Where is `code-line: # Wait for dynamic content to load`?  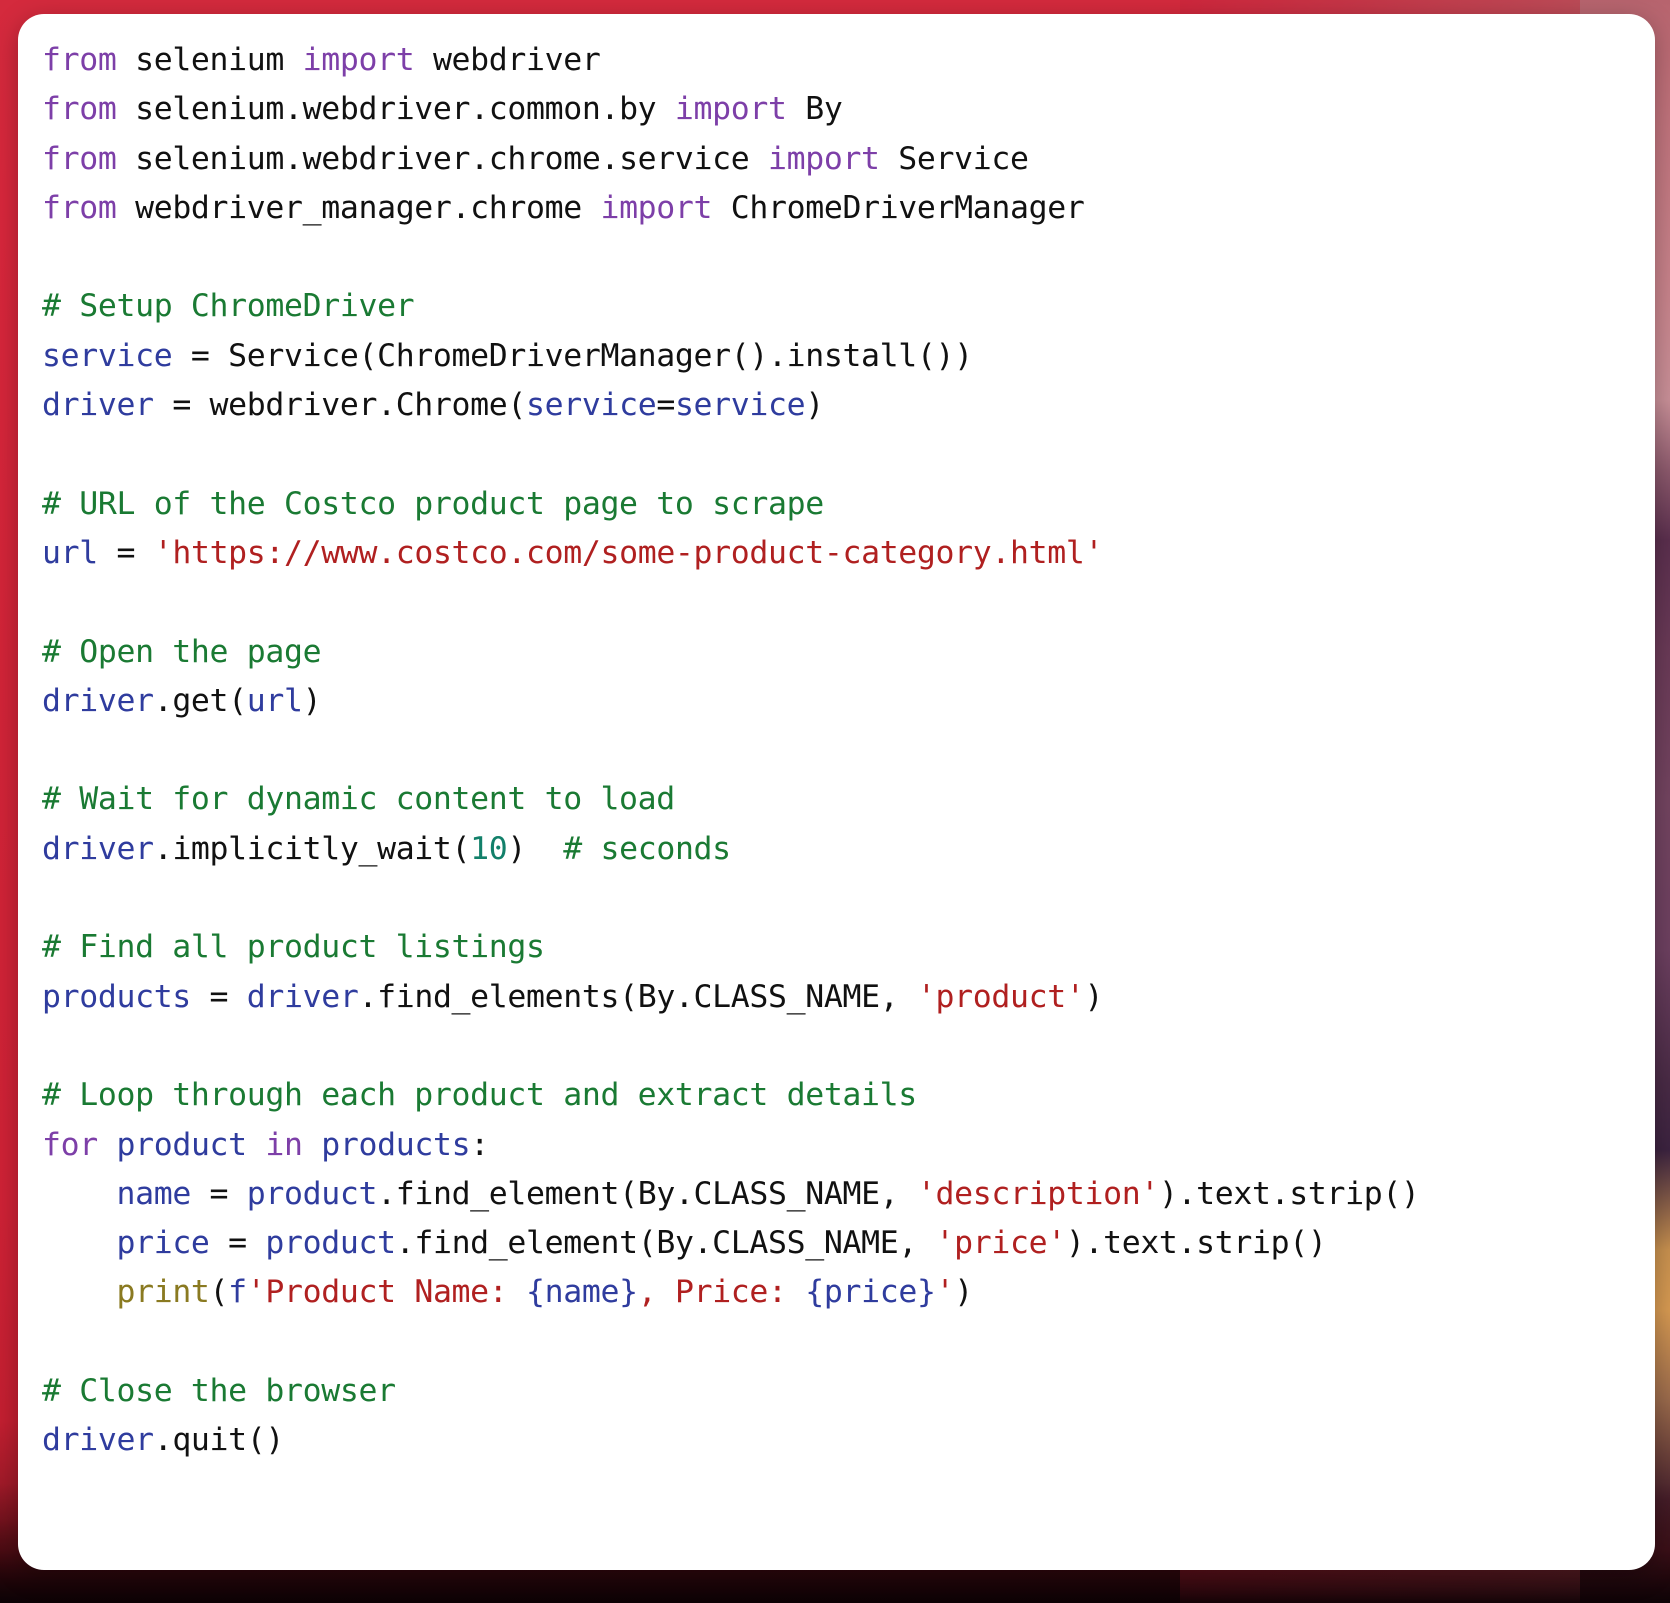
code-line: # Wait for dynamic content to load is located at coordinates (358, 799).